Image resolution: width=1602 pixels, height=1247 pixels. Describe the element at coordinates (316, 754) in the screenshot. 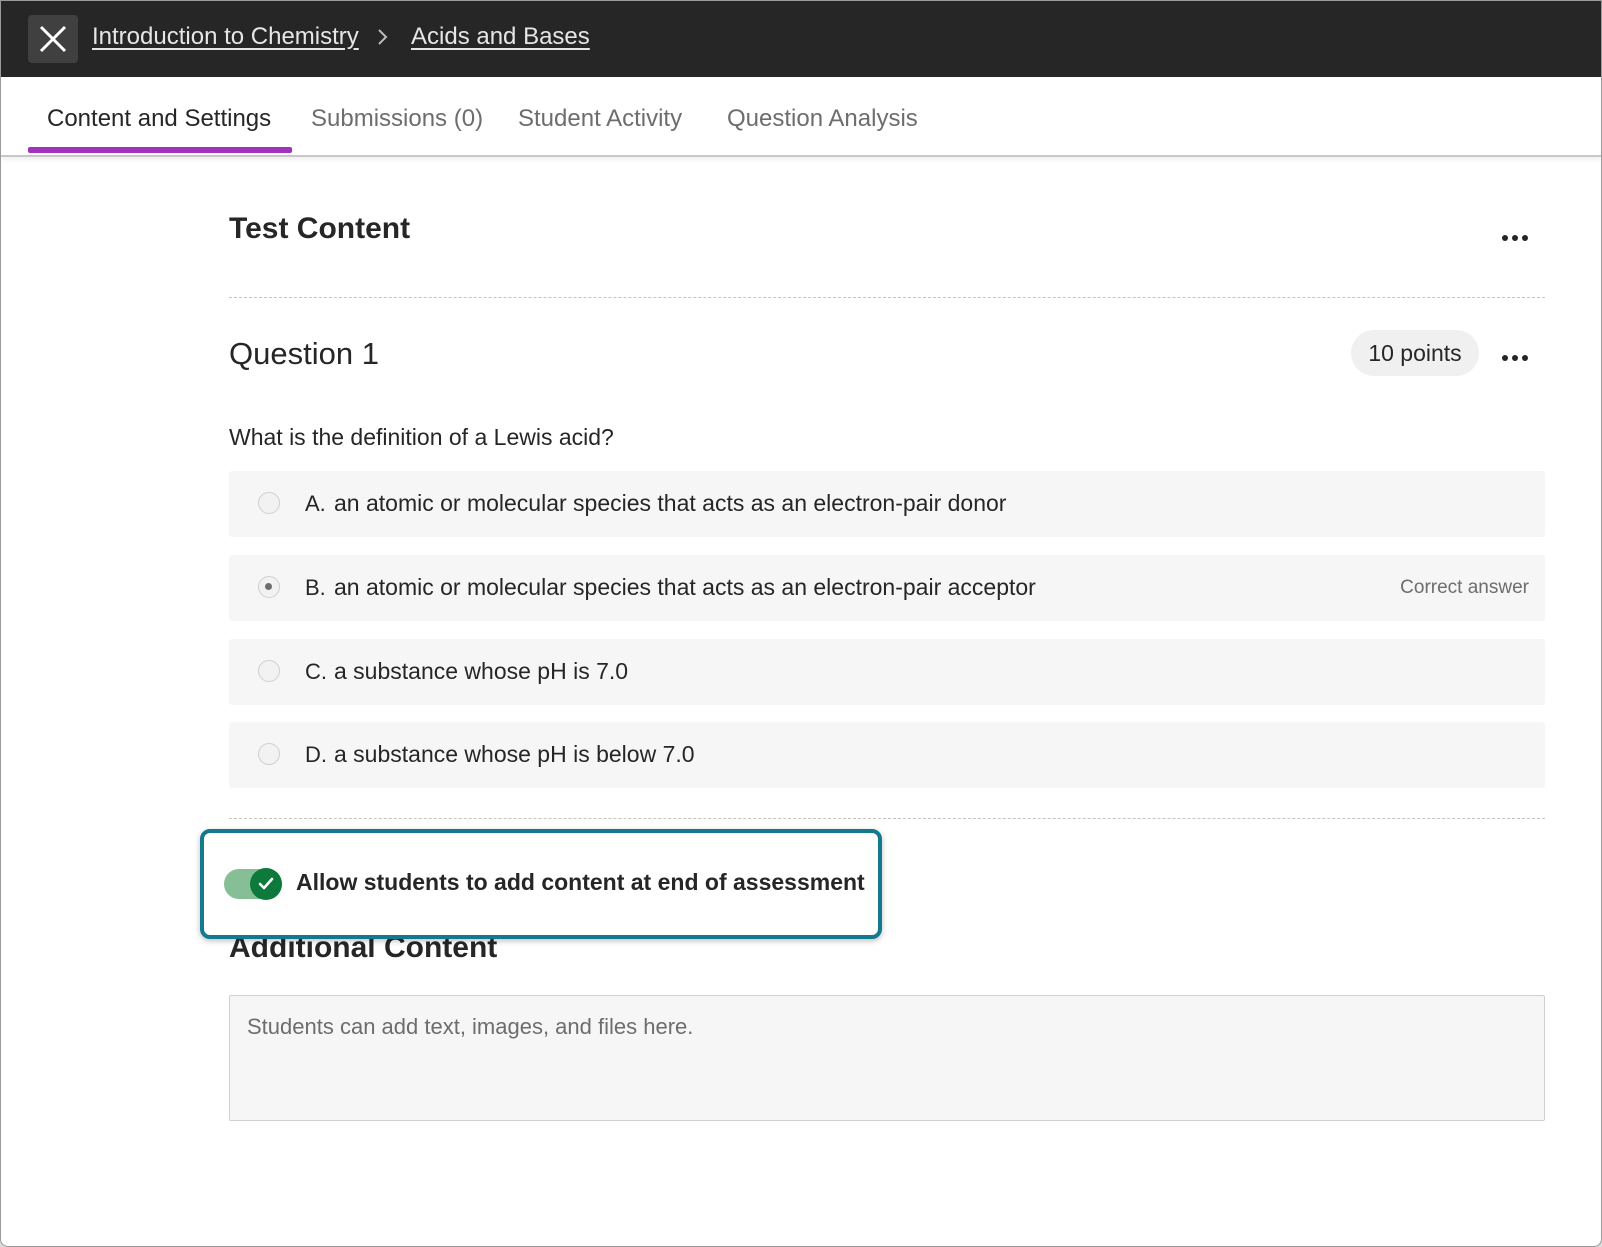

I see `option-letter: D.` at that location.